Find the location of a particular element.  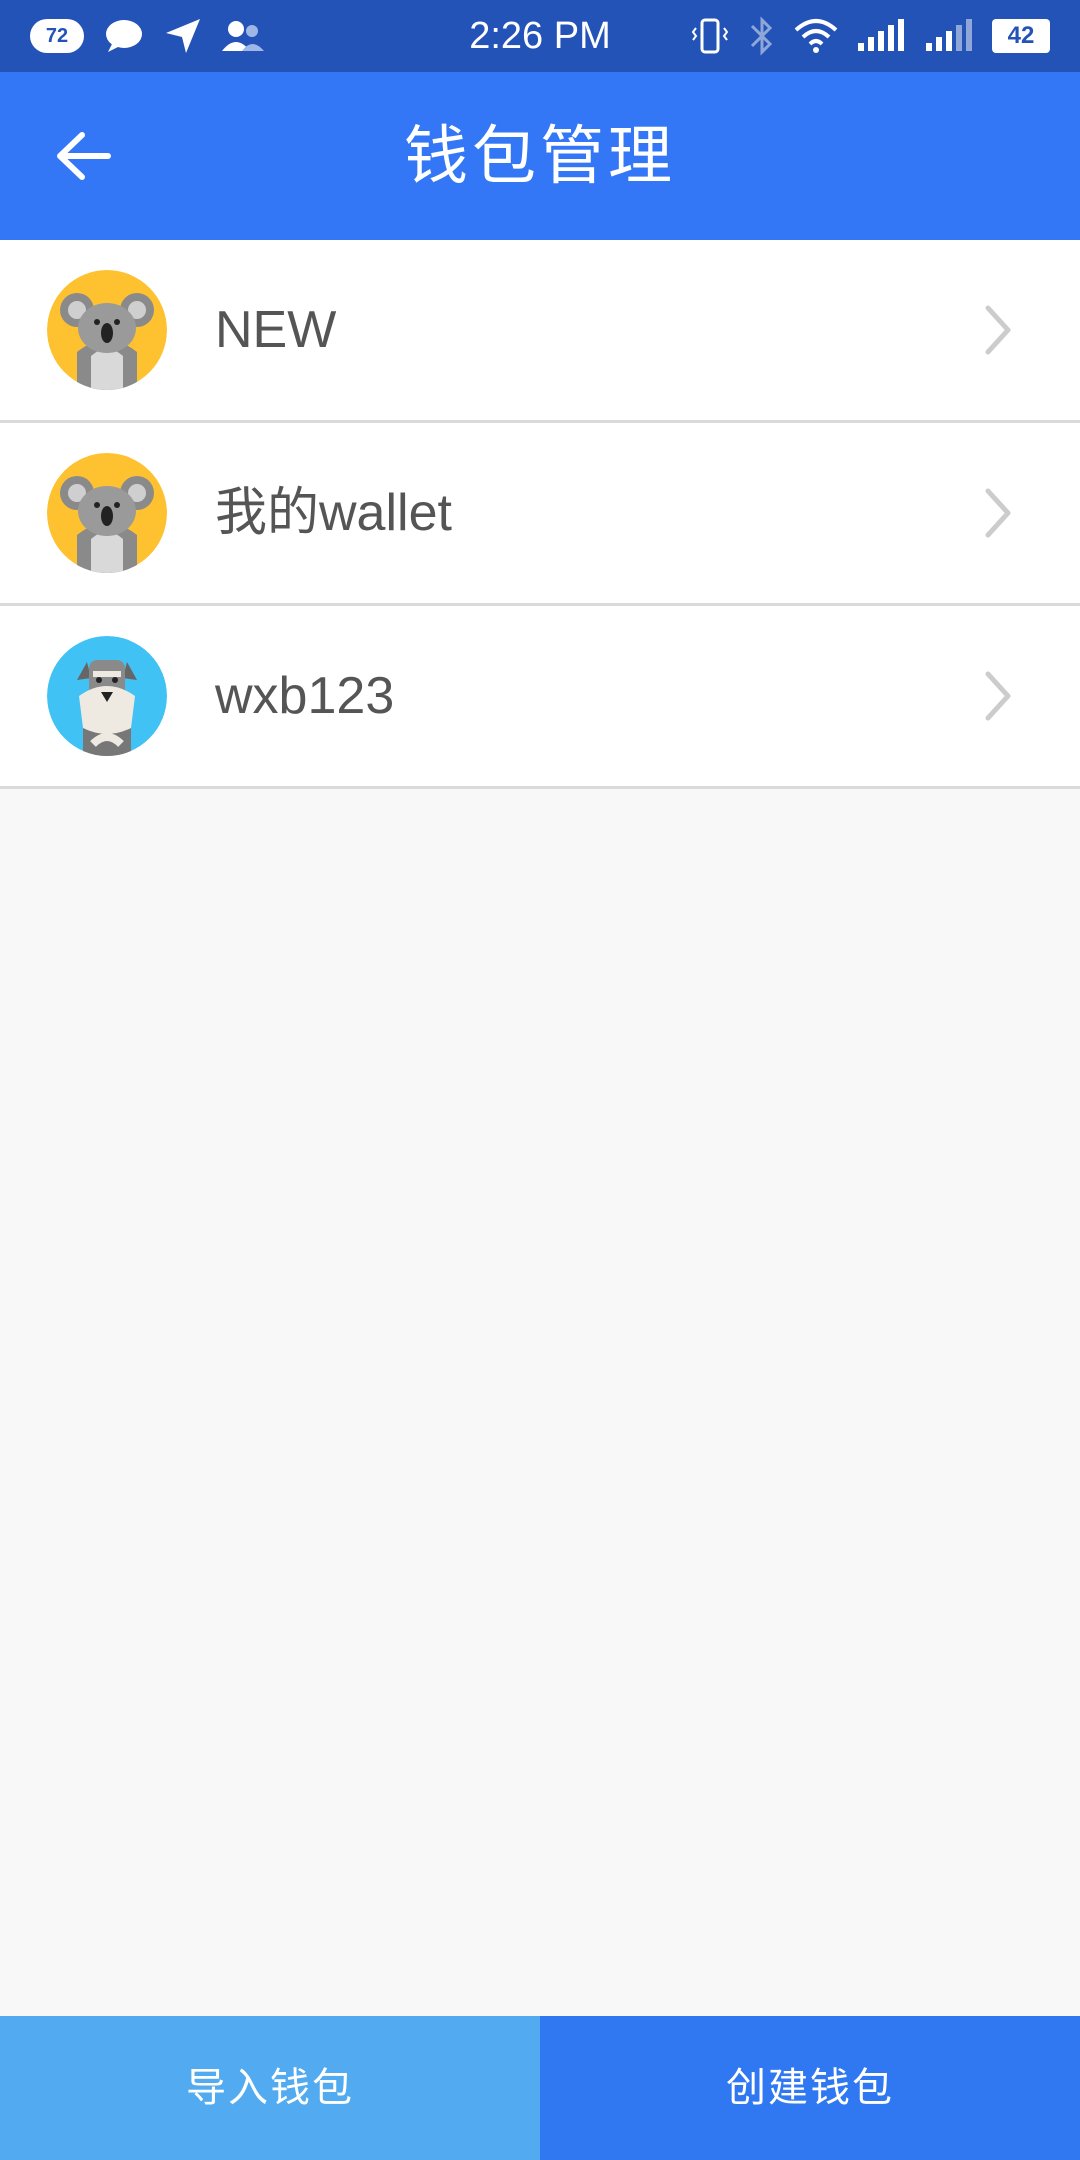

wallet-item: 我的wallet is located at coordinates (540, 514).